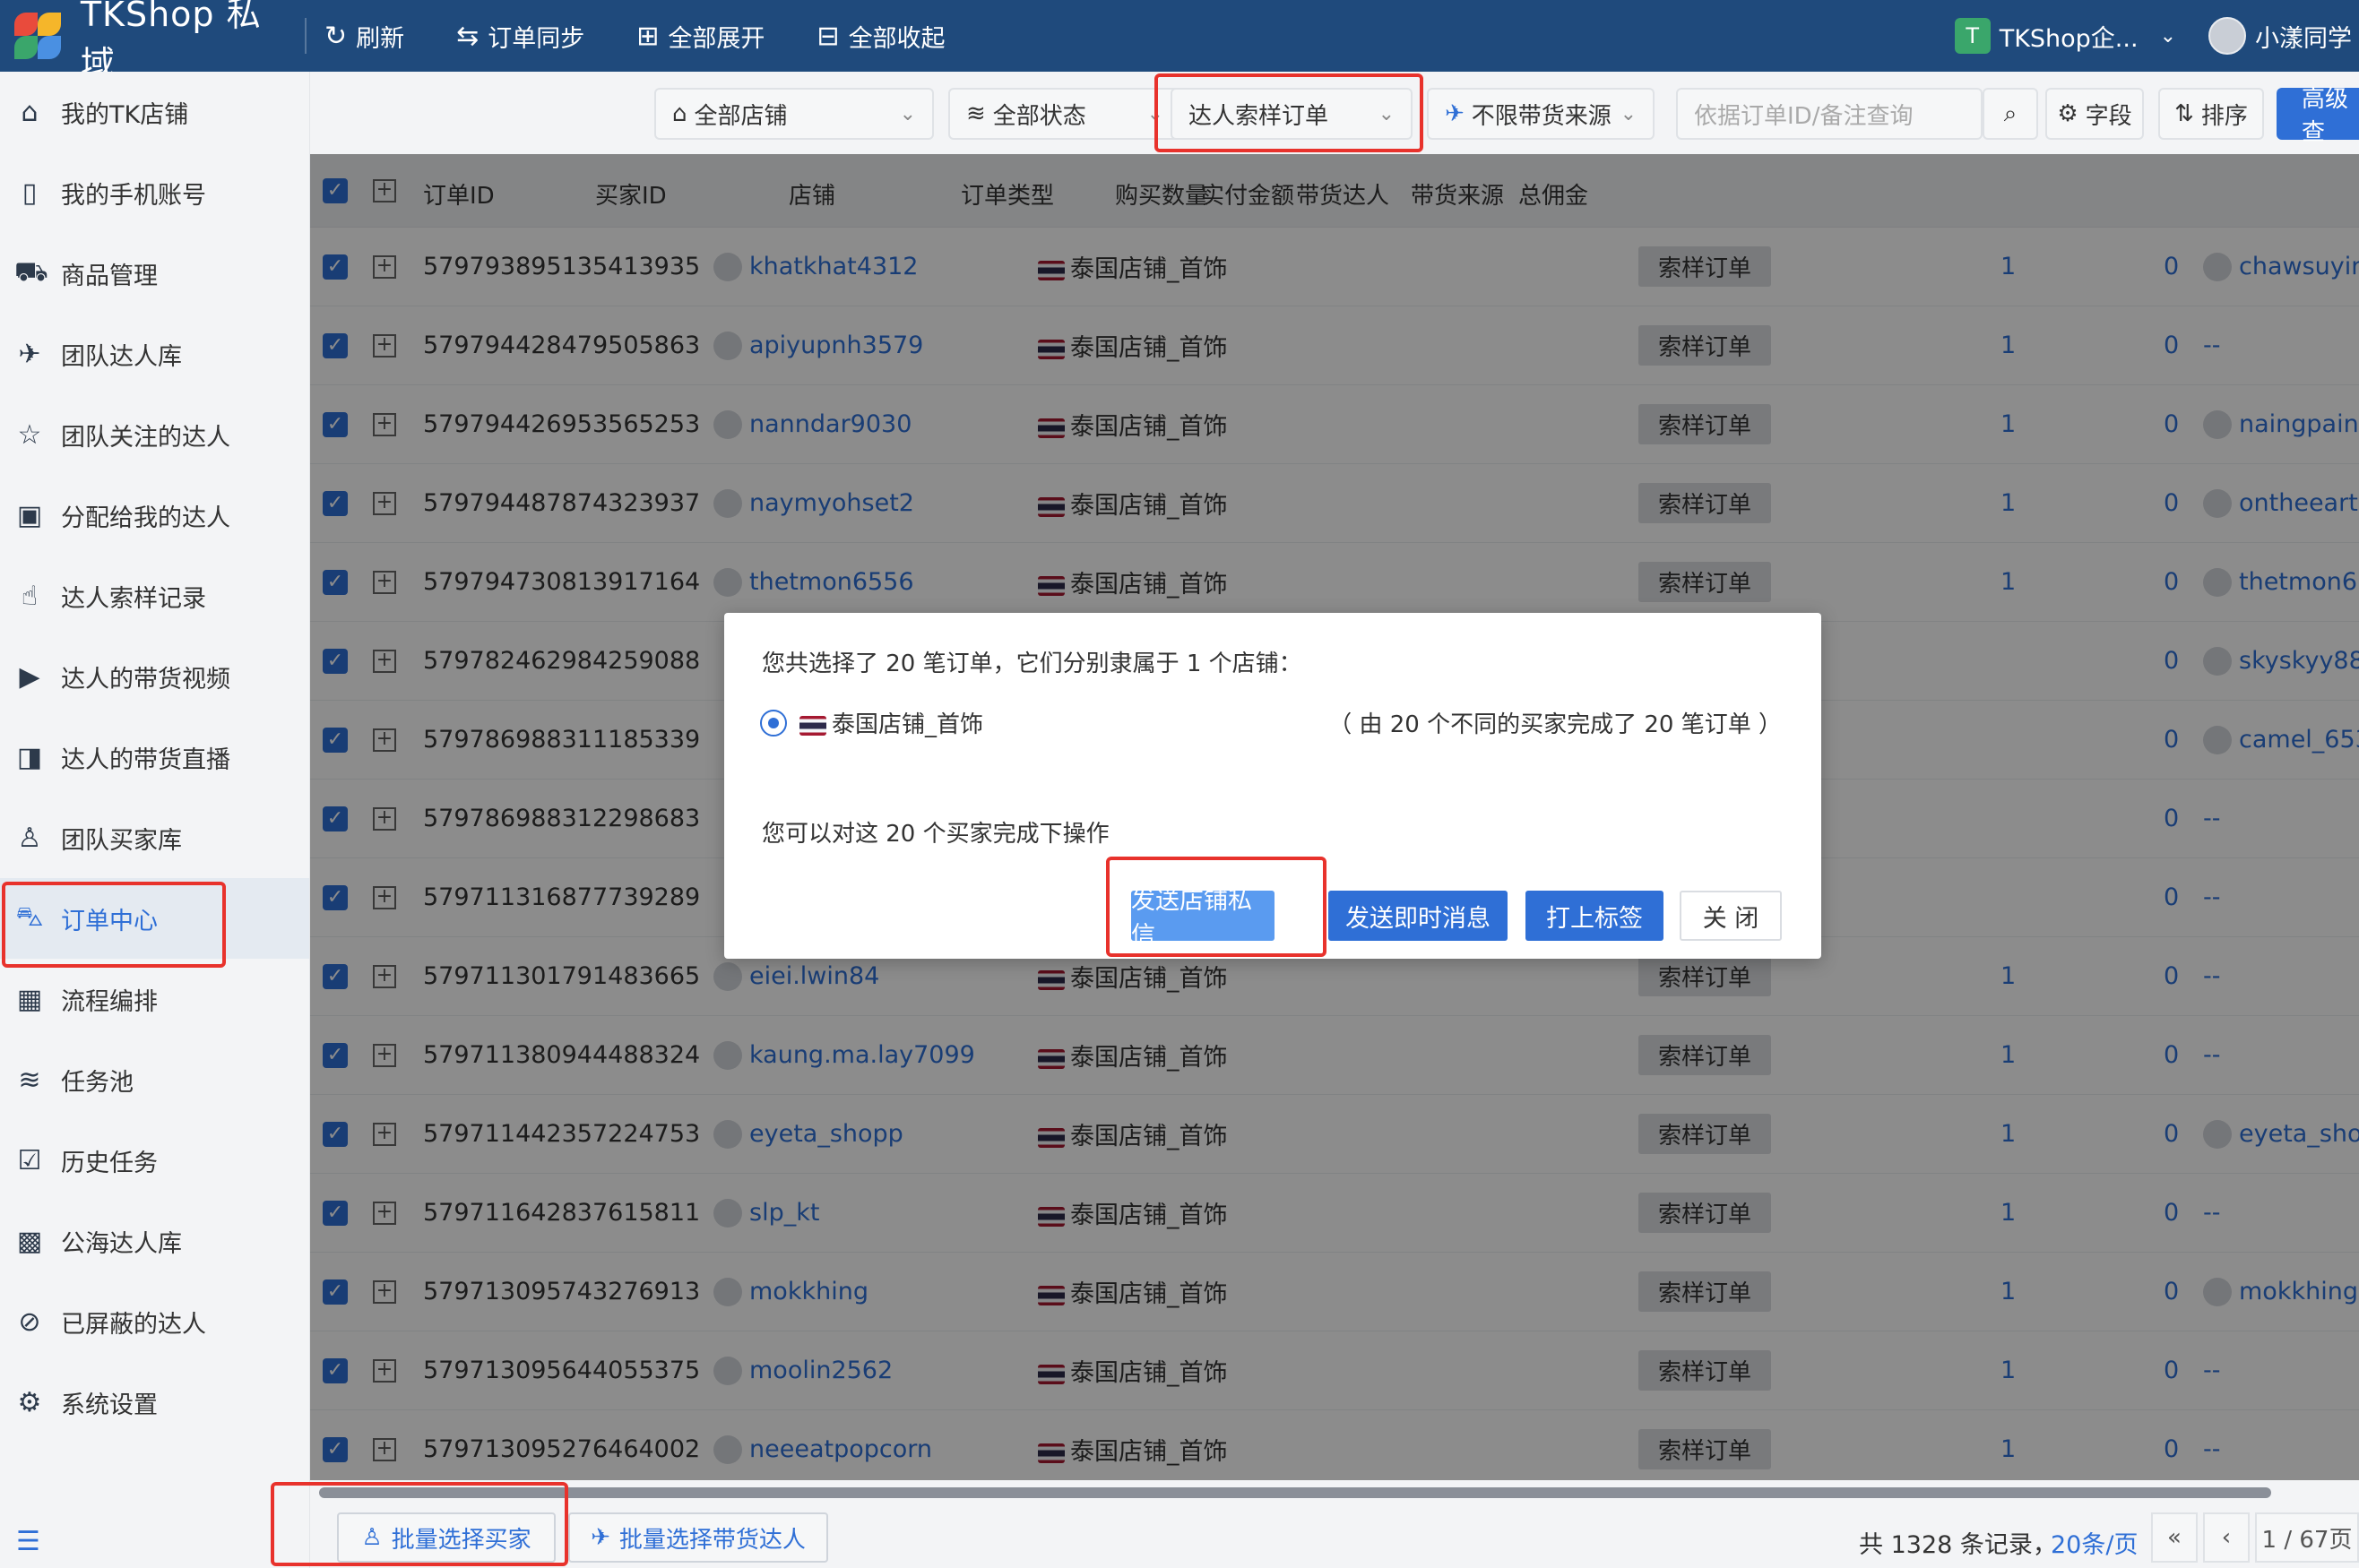 This screenshot has height=1568, width=2359. What do you see at coordinates (908, 724) in the screenshot?
I see `dialog-shop-label: 泰国店铺_首饰` at bounding box center [908, 724].